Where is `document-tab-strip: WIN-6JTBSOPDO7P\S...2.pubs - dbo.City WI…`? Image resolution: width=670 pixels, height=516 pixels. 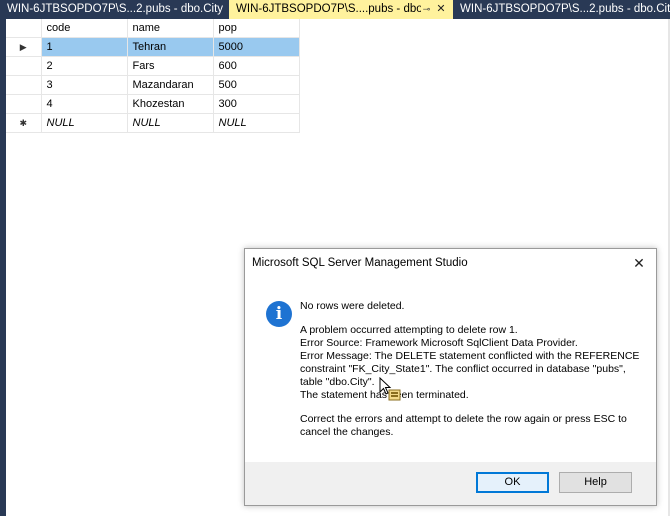 document-tab-strip: WIN-6JTBSOPDO7P\S...2.pubs - dbo.City WI… is located at coordinates (335, 9).